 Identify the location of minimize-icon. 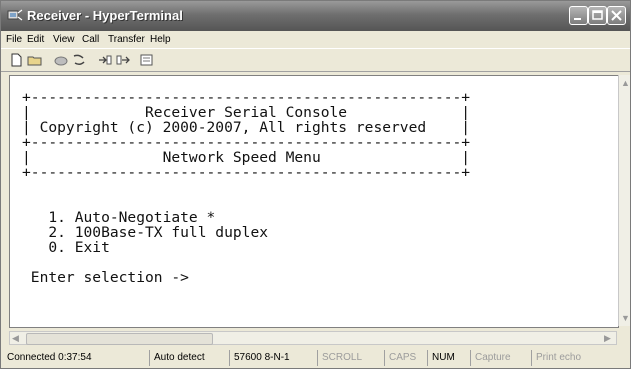
(577, 19).